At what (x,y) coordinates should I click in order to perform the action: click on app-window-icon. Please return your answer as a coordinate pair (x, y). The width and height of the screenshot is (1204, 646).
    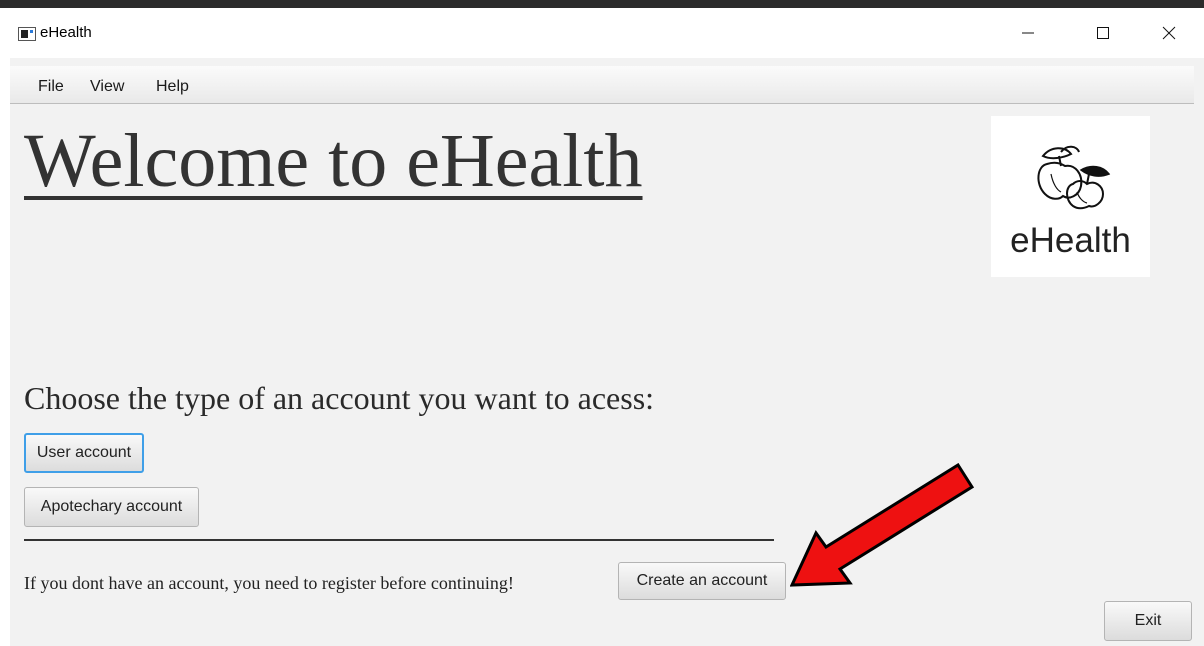
    Looking at the image, I should click on (27, 34).